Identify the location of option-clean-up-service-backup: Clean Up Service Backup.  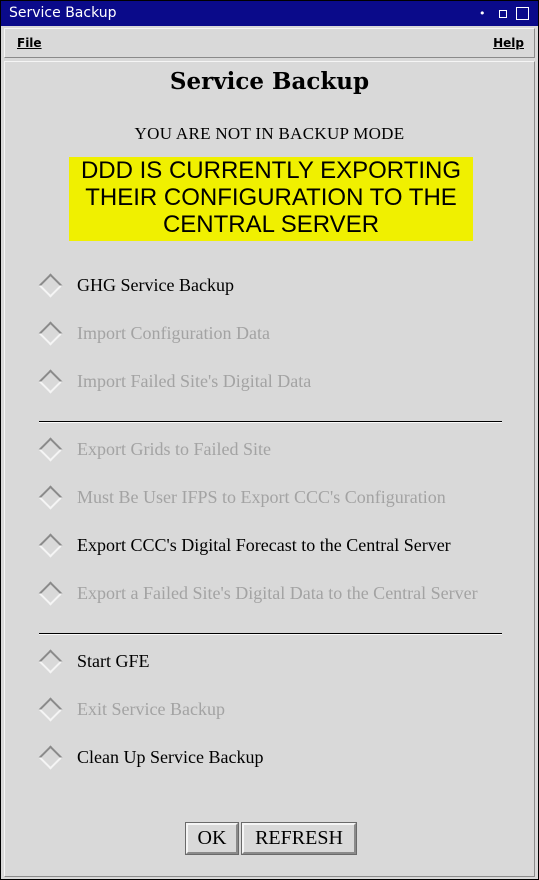
(151, 757).